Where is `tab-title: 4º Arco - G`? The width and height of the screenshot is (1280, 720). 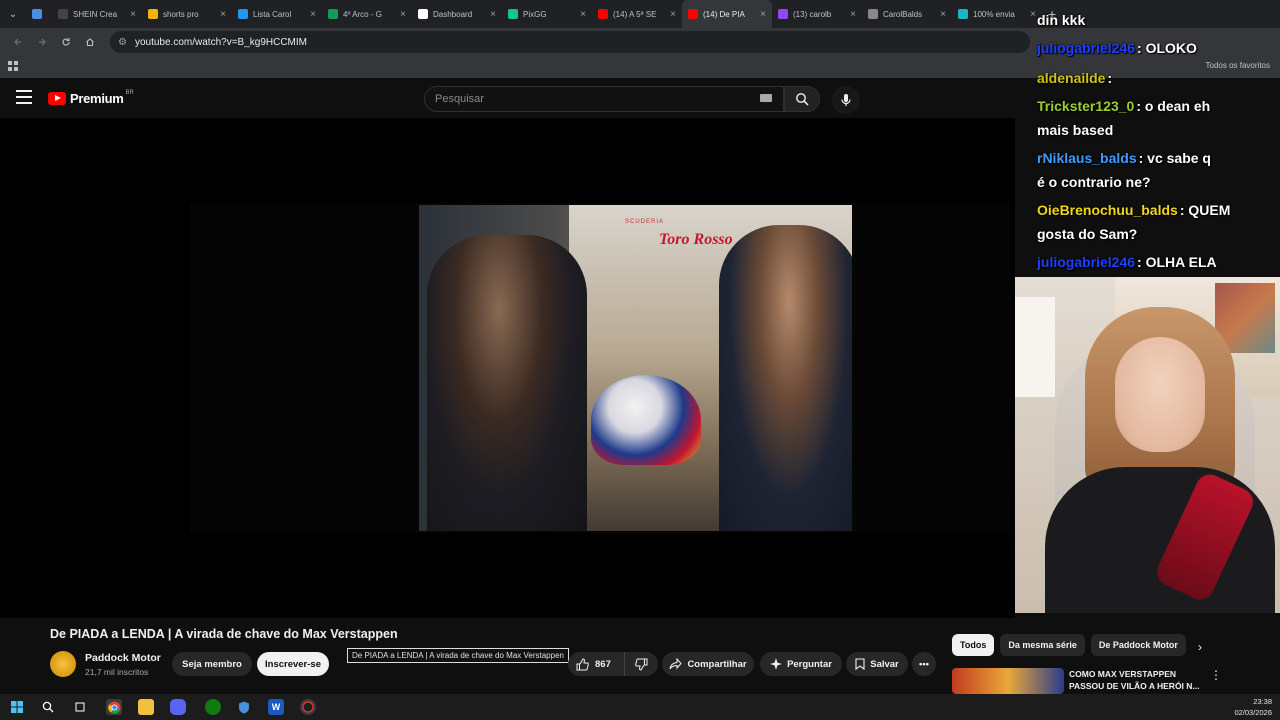 tab-title: 4º Arco - G is located at coordinates (362, 14).